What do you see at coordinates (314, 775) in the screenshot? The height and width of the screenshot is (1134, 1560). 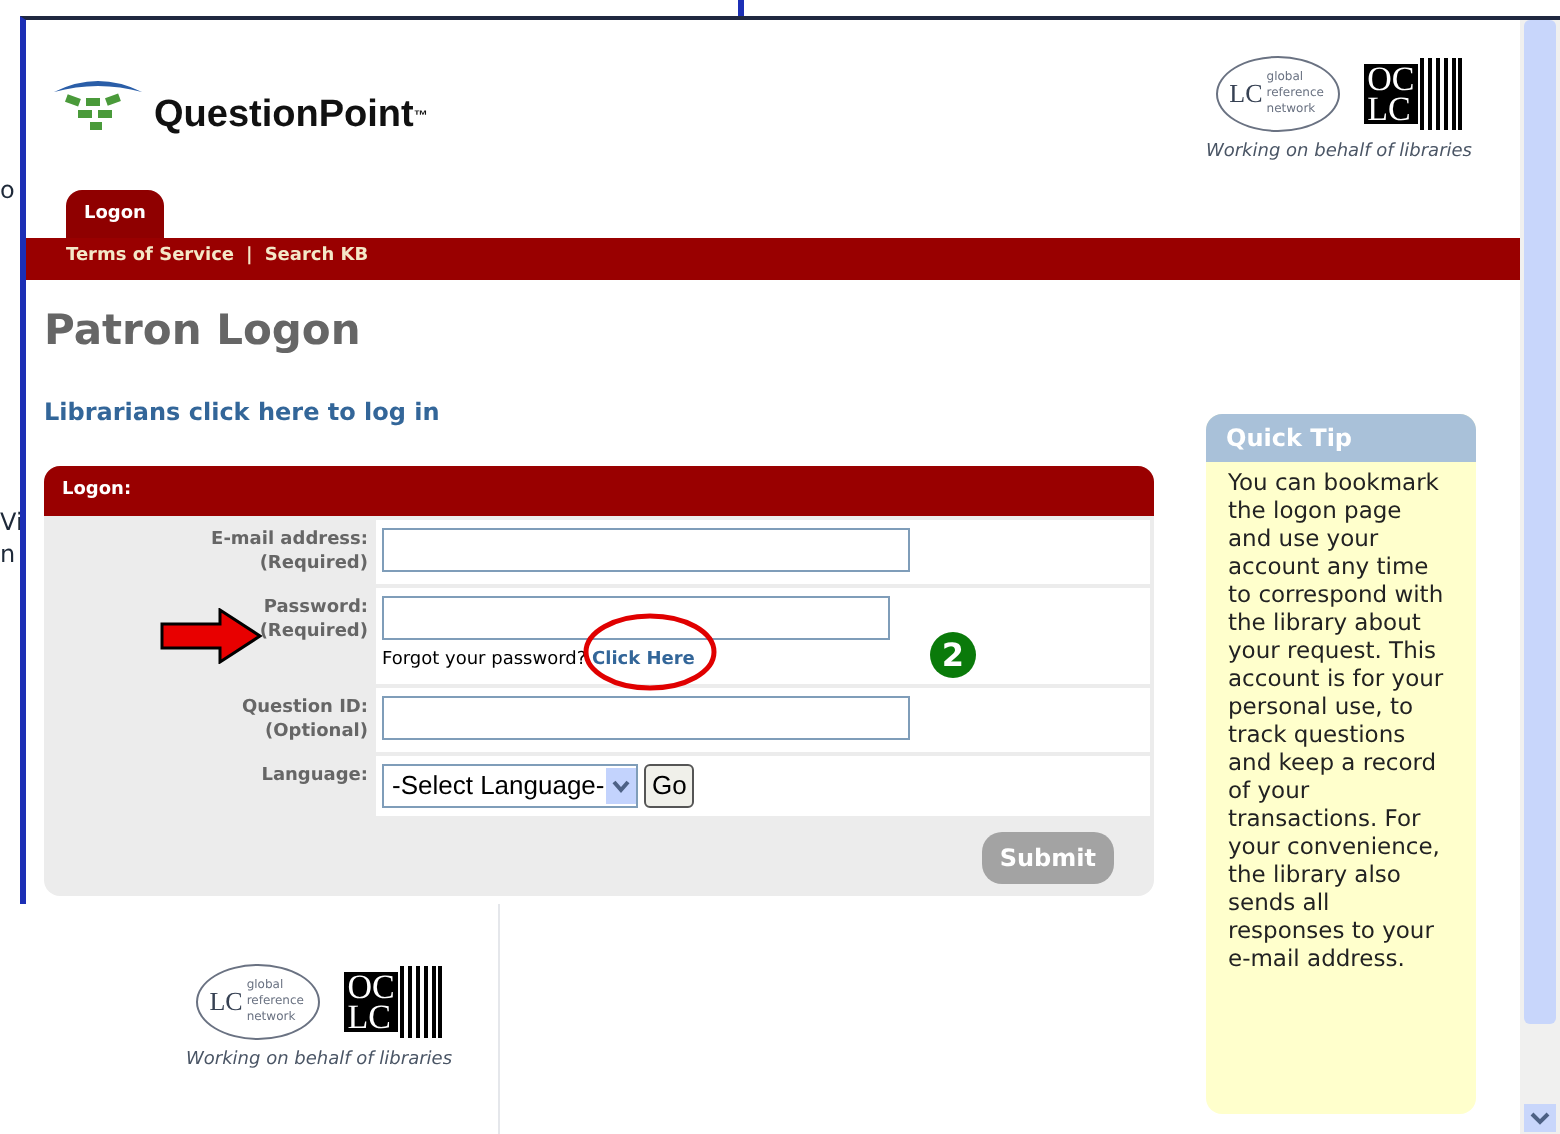 I see `field-label: Language:` at bounding box center [314, 775].